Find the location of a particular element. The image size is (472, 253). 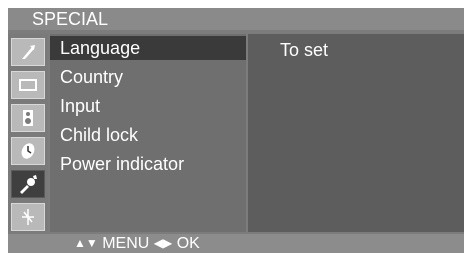

menu-item-country: Country is located at coordinates (148, 77).